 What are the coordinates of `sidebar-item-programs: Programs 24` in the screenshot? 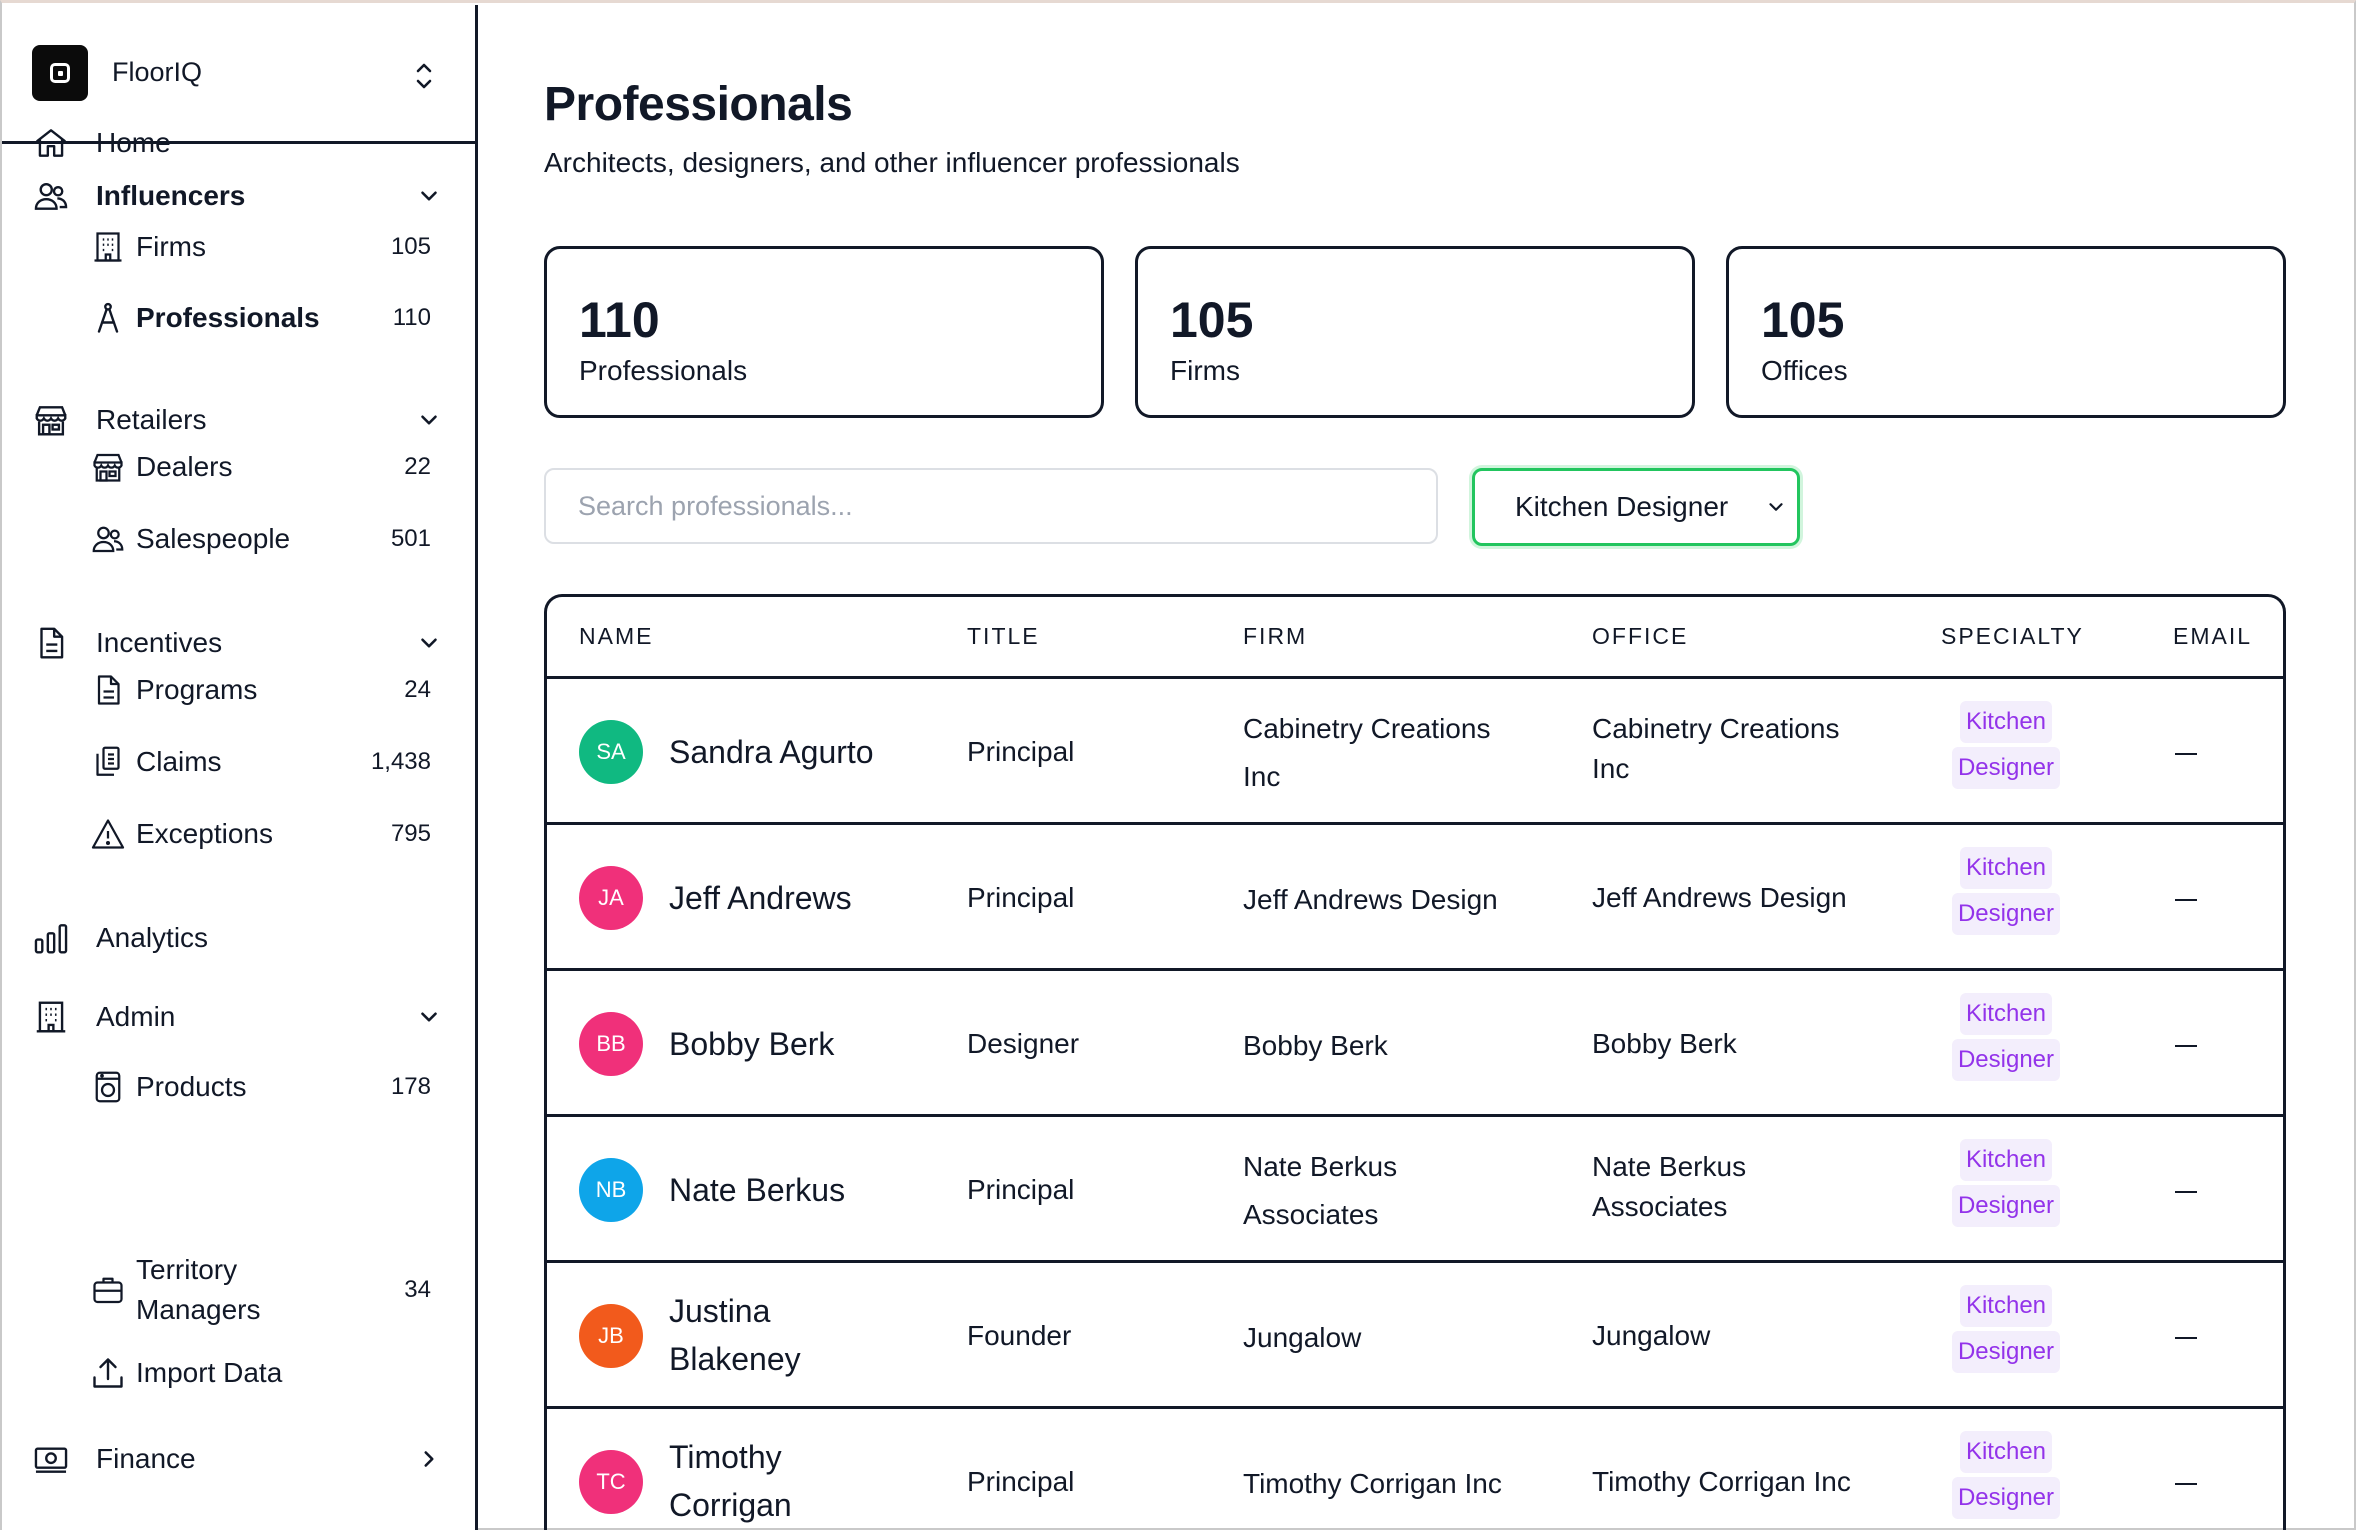 It's located at (238, 690).